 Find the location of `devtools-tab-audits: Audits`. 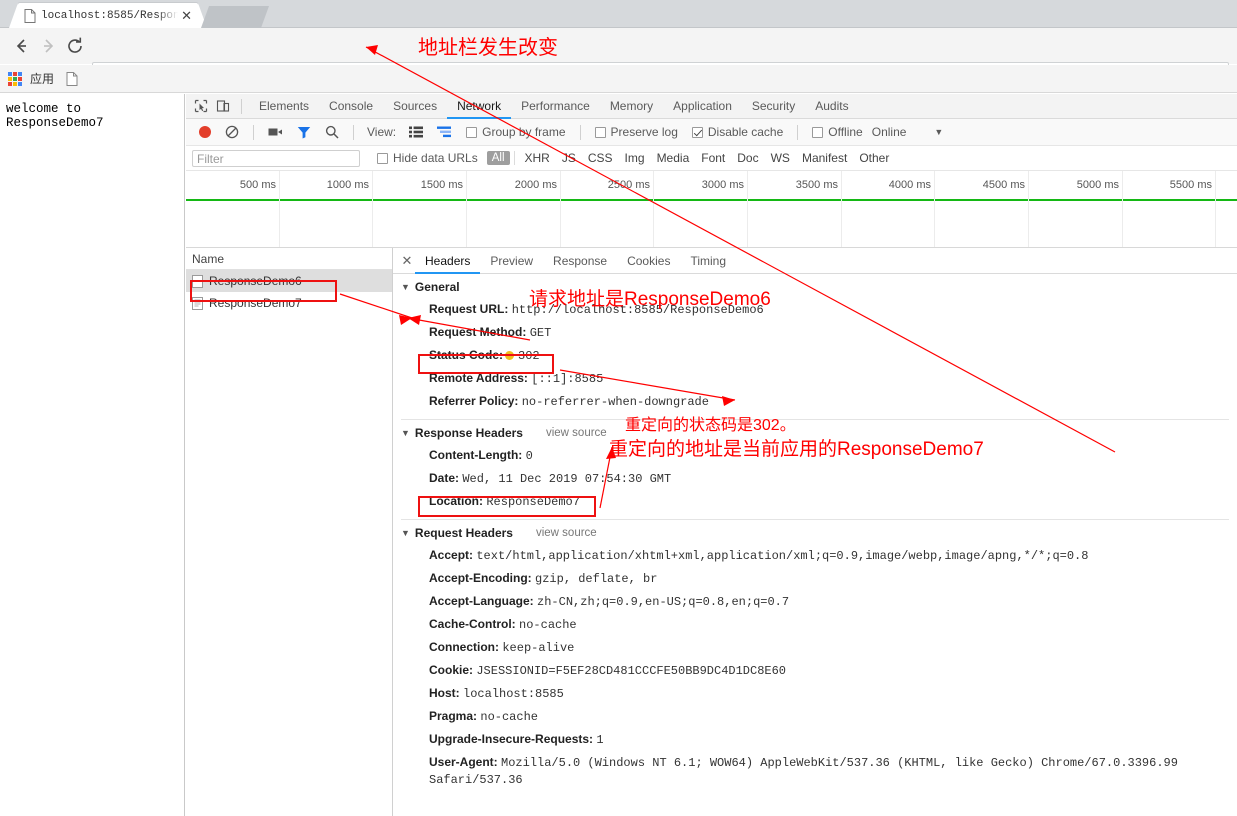

devtools-tab-audits: Audits is located at coordinates (831, 106).